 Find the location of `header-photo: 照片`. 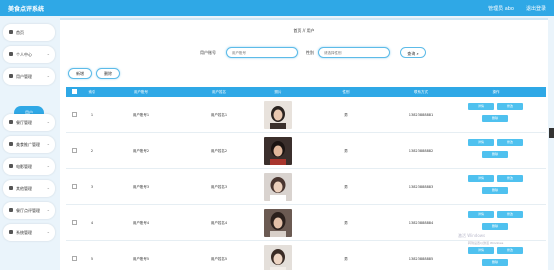

header-photo: 照片 is located at coordinates (278, 92).